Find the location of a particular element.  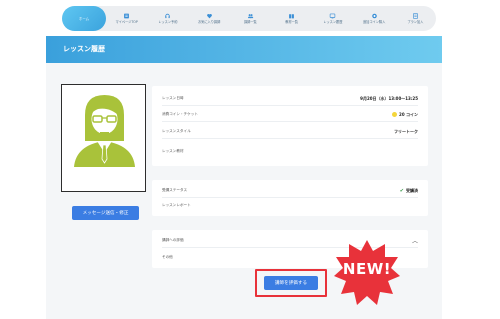

coin-usage-value-wrap: 20 コイン is located at coordinates (405, 115).